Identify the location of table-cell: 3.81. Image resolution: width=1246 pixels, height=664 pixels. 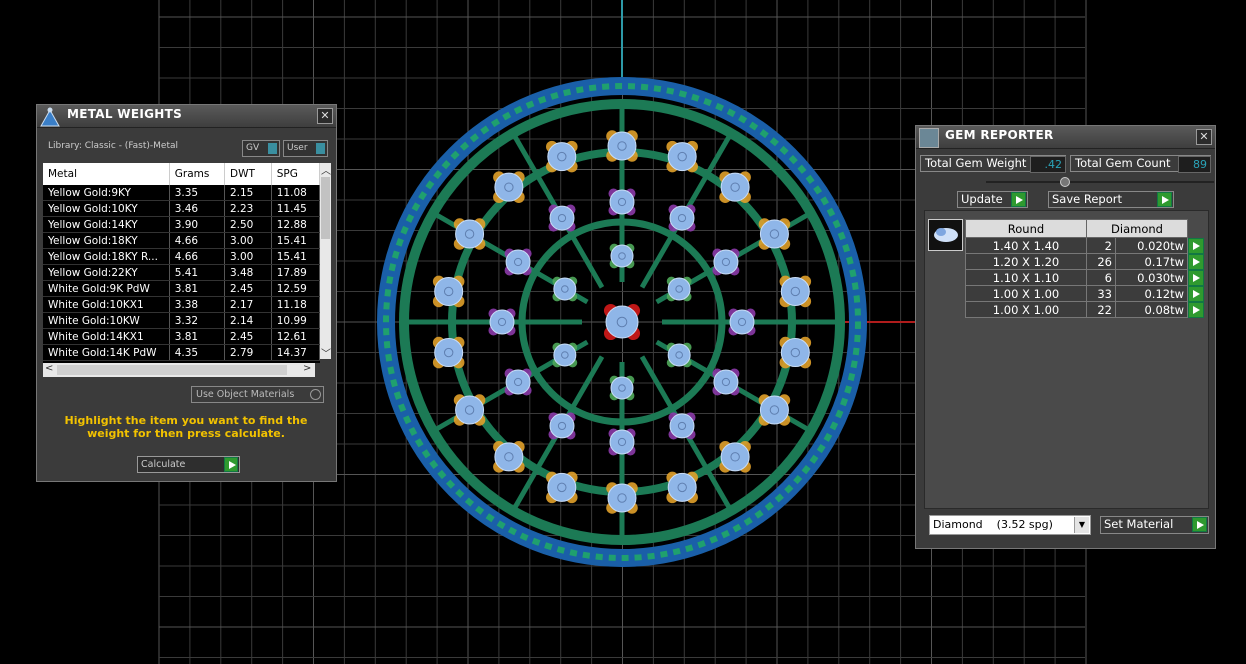
(197, 288).